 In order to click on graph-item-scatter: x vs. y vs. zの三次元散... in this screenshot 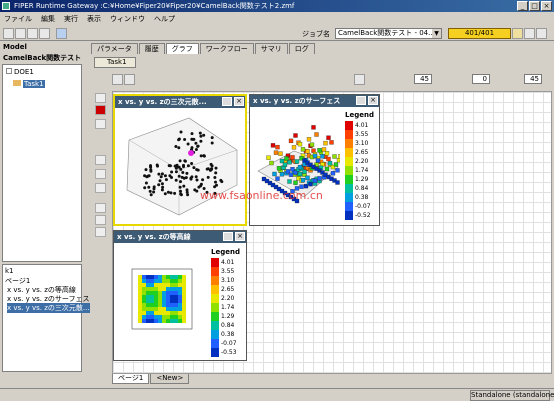, I will do `click(48, 308)`.